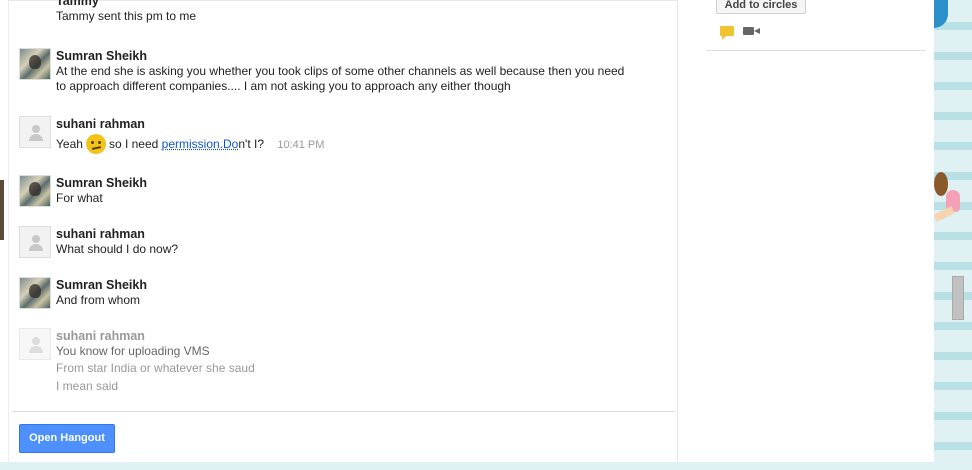  What do you see at coordinates (200, 144) in the screenshot?
I see `message-link: permission.Do` at bounding box center [200, 144].